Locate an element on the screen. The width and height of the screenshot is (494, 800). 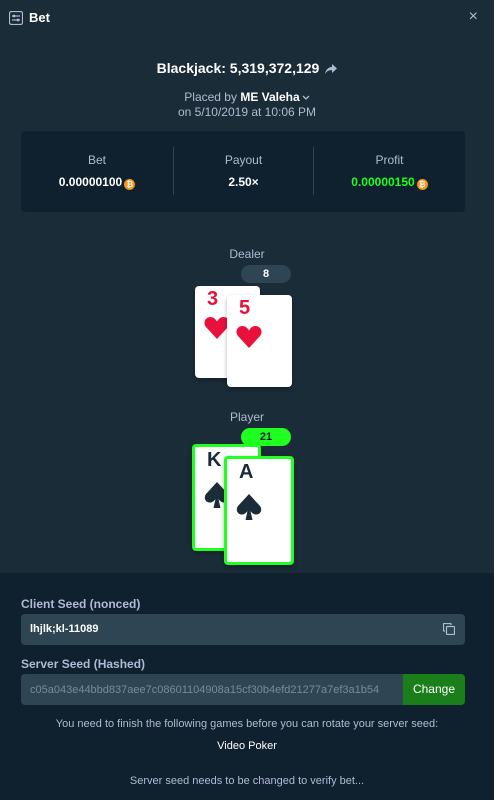
placed-date: on 5/10/2019 at 10:06 PM is located at coordinates (247, 112).